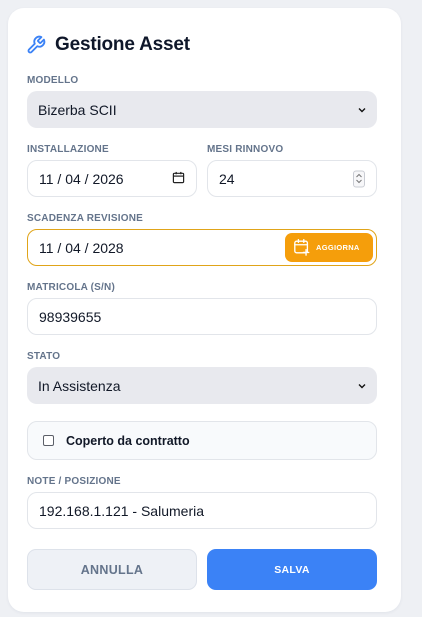 This screenshot has height=617, width=422. I want to click on number-spinner-icon, so click(359, 178).